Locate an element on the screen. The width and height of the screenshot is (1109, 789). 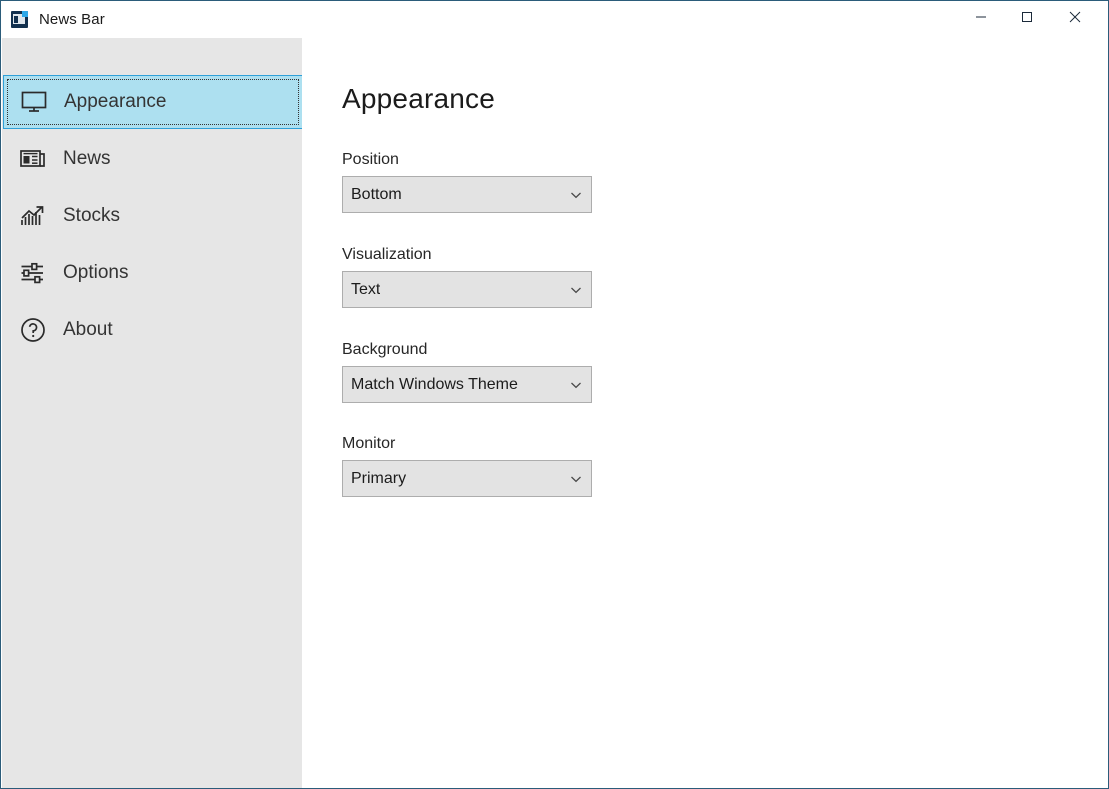
sidebar-item-news: News is located at coordinates (153, 159).